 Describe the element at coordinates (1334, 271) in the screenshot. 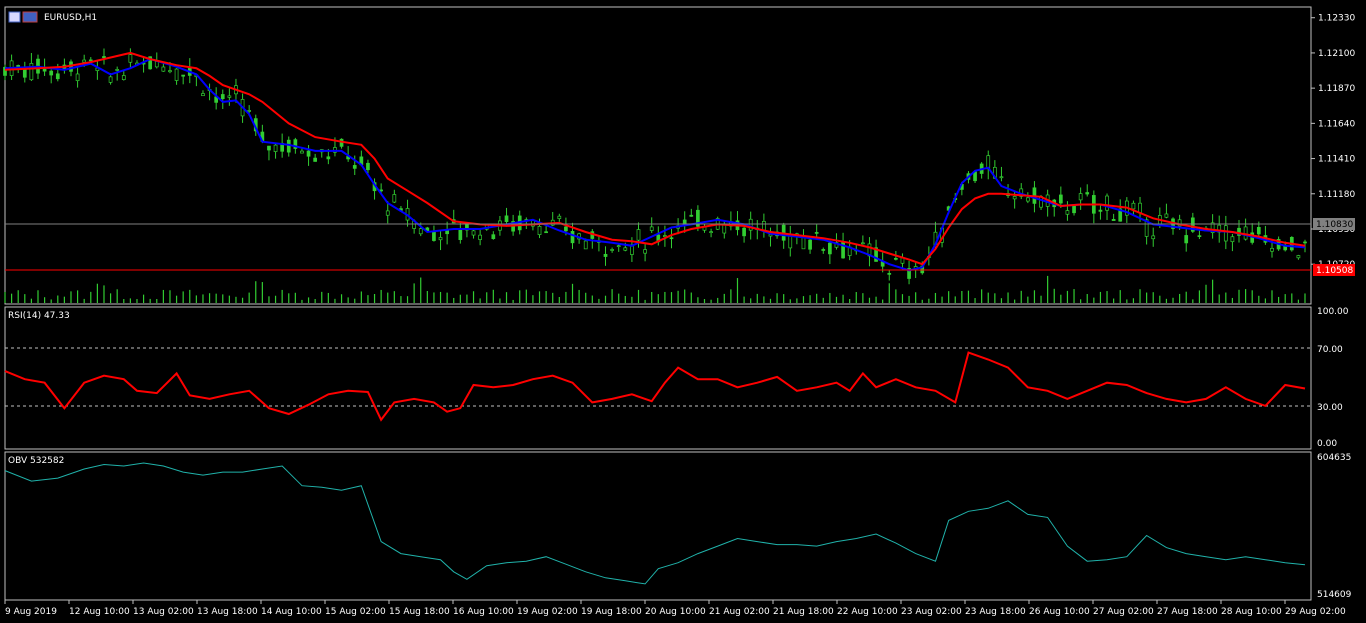

I see `ask-price-tag: 1.10508` at that location.